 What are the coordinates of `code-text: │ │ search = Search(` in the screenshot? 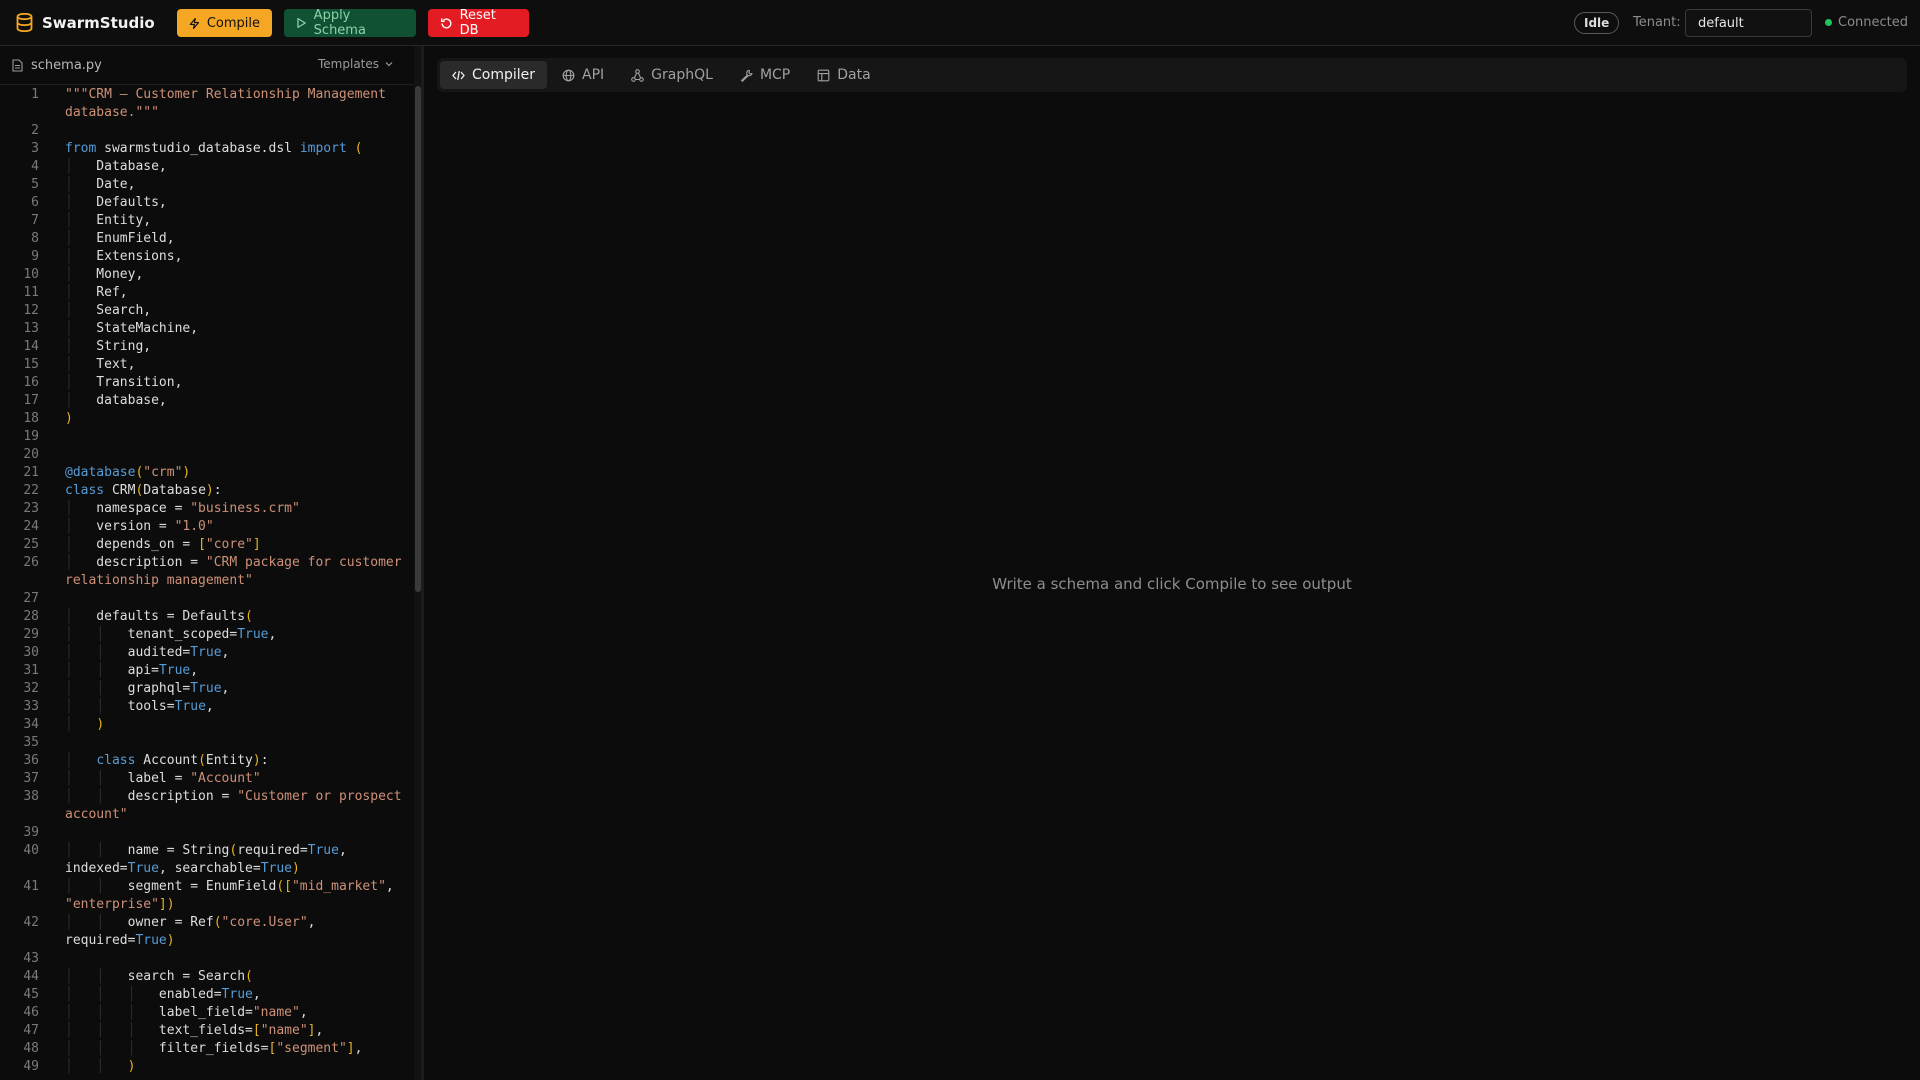 It's located at (159, 976).